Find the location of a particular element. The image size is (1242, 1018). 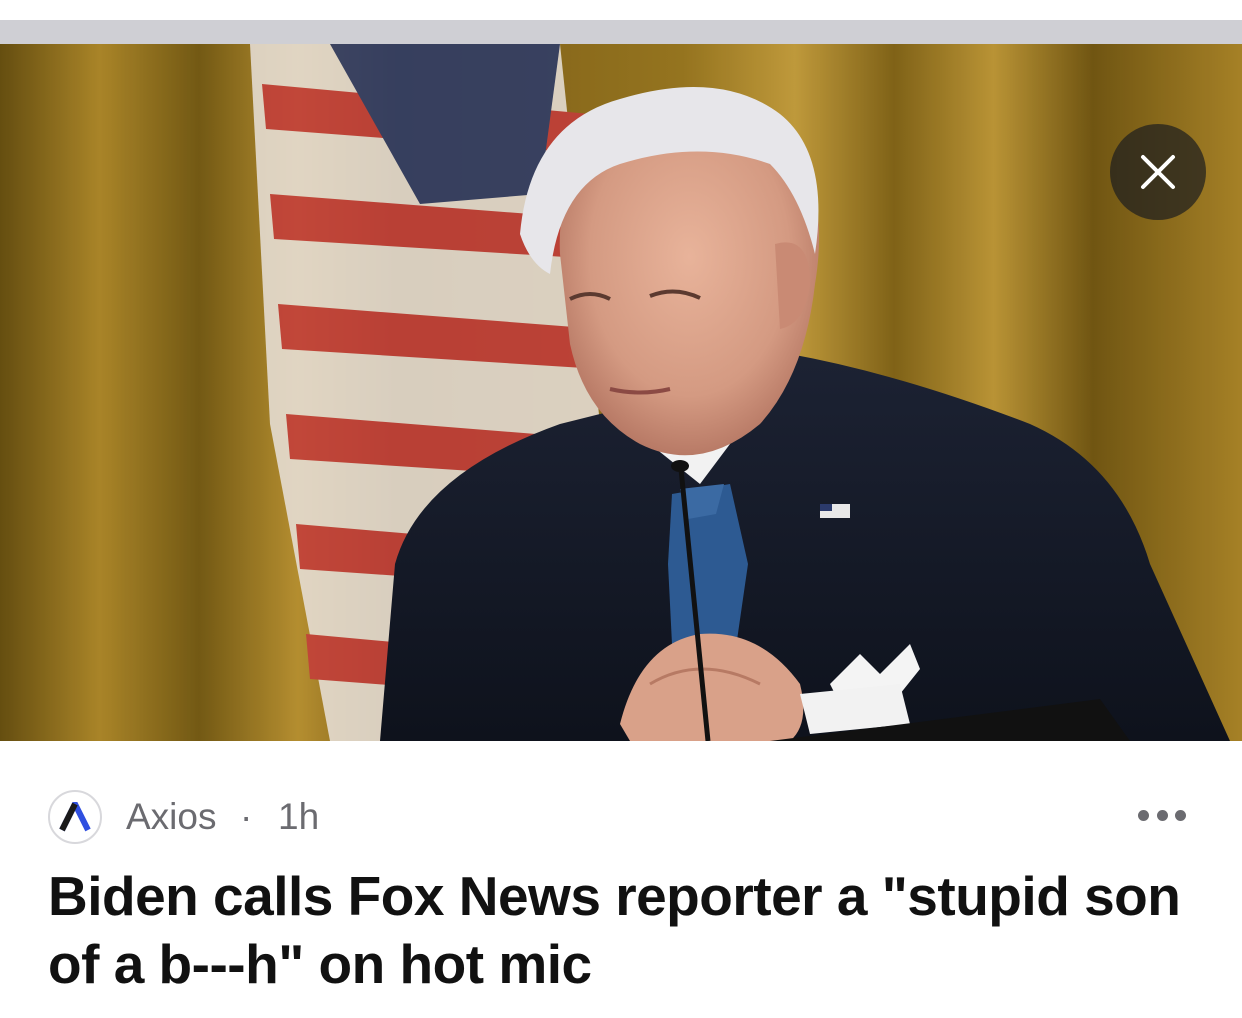

close-button is located at coordinates (1158, 172).